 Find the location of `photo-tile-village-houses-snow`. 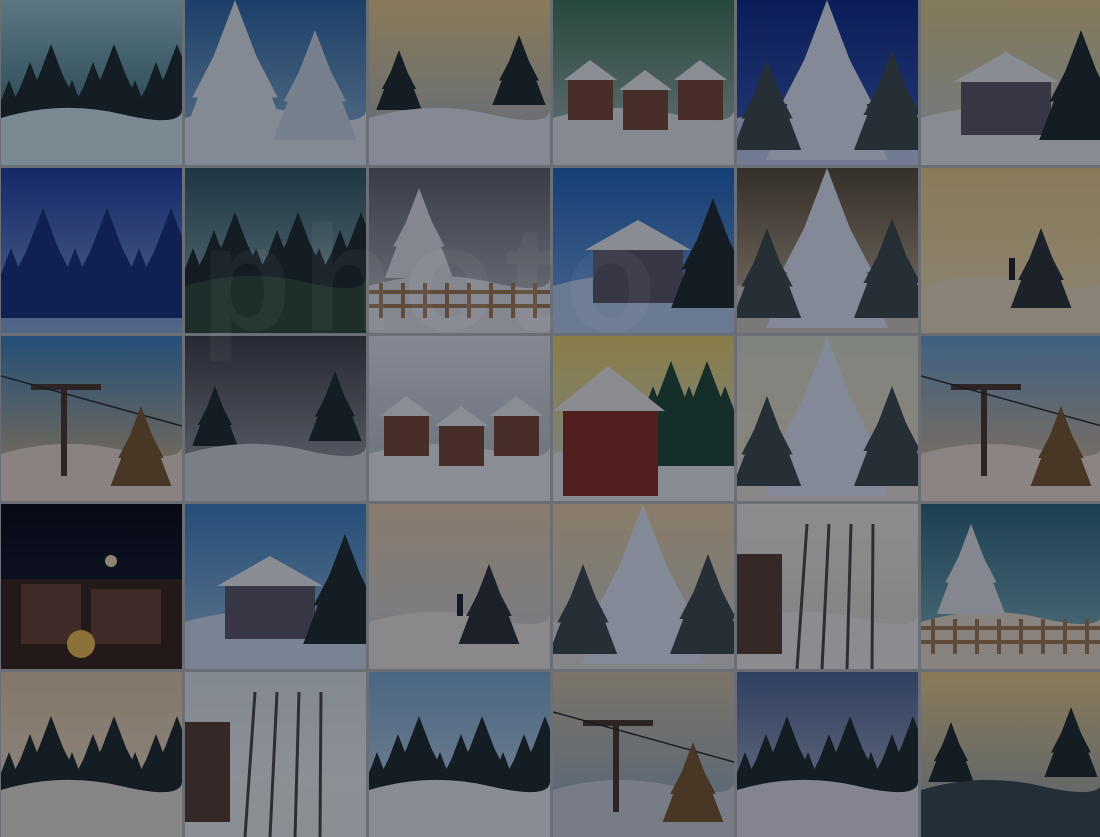

photo-tile-village-houses-snow is located at coordinates (643, 82).